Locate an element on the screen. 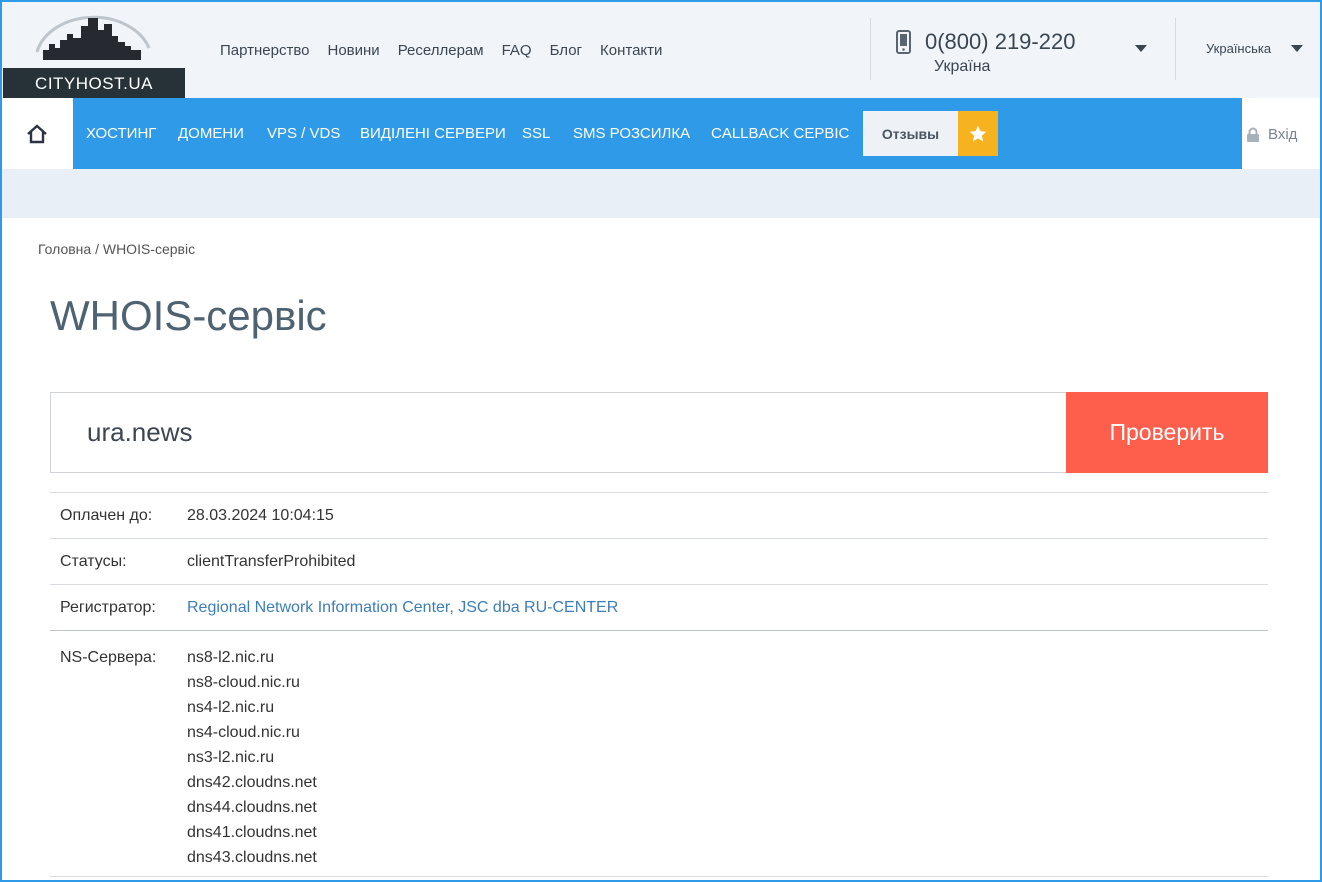 The width and height of the screenshot is (1322, 882). ns-server-item: dns42.cloudns.net is located at coordinates (252, 782).